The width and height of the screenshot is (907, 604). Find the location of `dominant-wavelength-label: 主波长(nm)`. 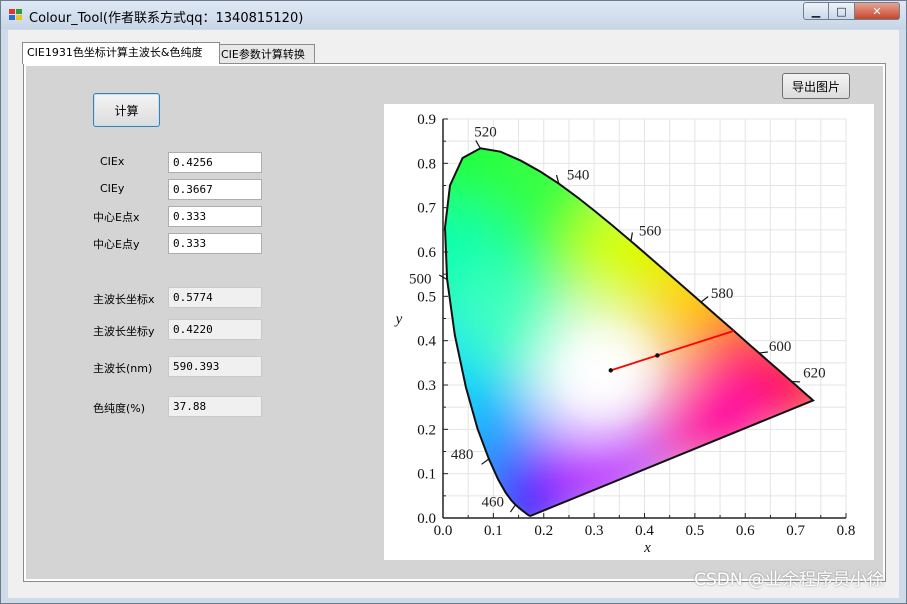

dominant-wavelength-label: 主波长(nm) is located at coordinates (123, 368).